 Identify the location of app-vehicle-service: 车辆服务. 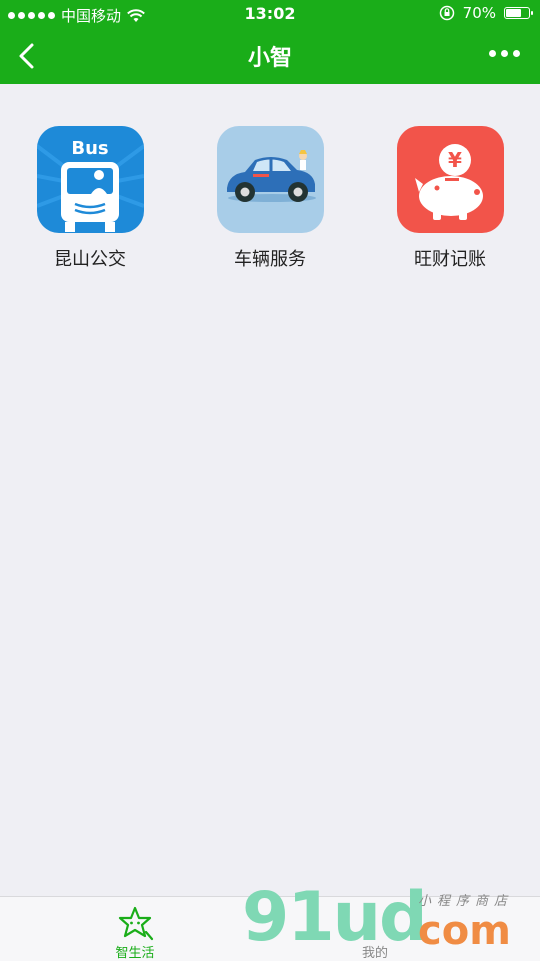
(270, 198).